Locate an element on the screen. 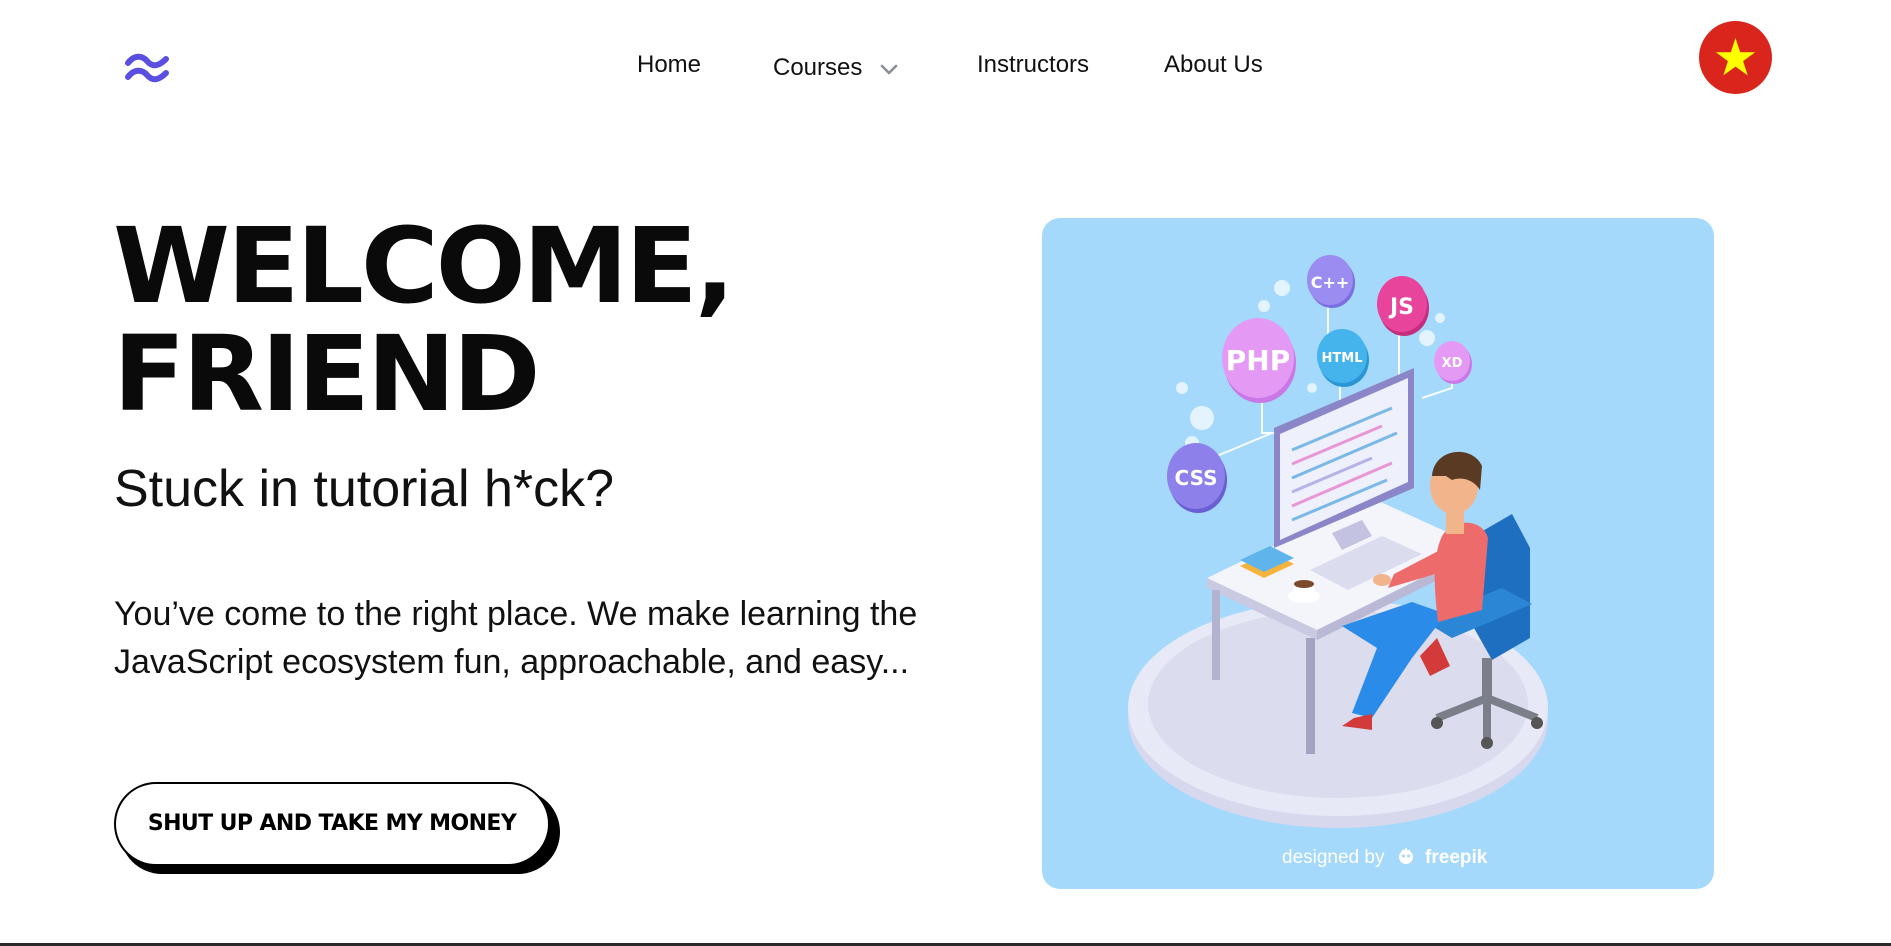 This screenshot has height=946, width=1891. svg-text: CSS is located at coordinates (1196, 478).